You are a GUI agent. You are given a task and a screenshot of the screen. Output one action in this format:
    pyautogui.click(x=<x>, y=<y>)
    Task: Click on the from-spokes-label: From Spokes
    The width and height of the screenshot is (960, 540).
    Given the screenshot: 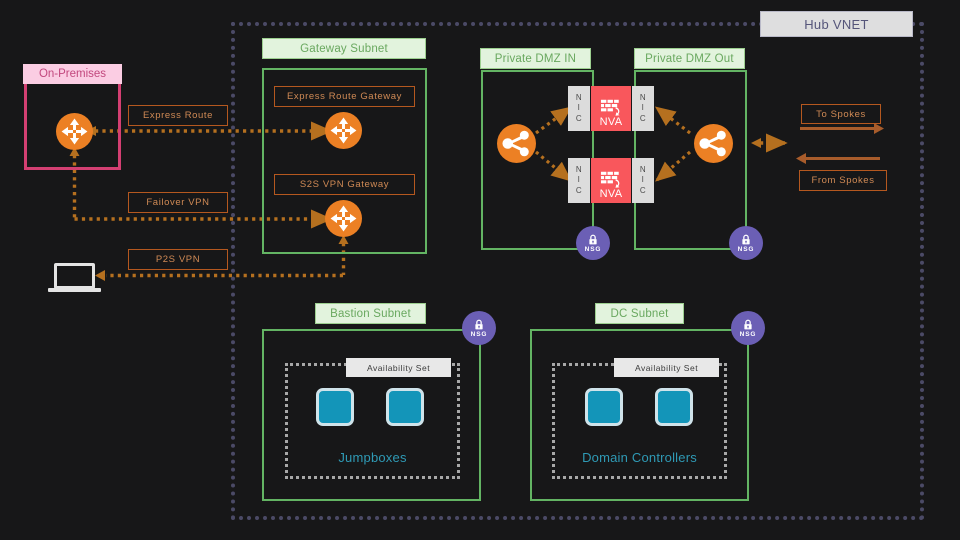 What is the action you would take?
    pyautogui.click(x=843, y=180)
    